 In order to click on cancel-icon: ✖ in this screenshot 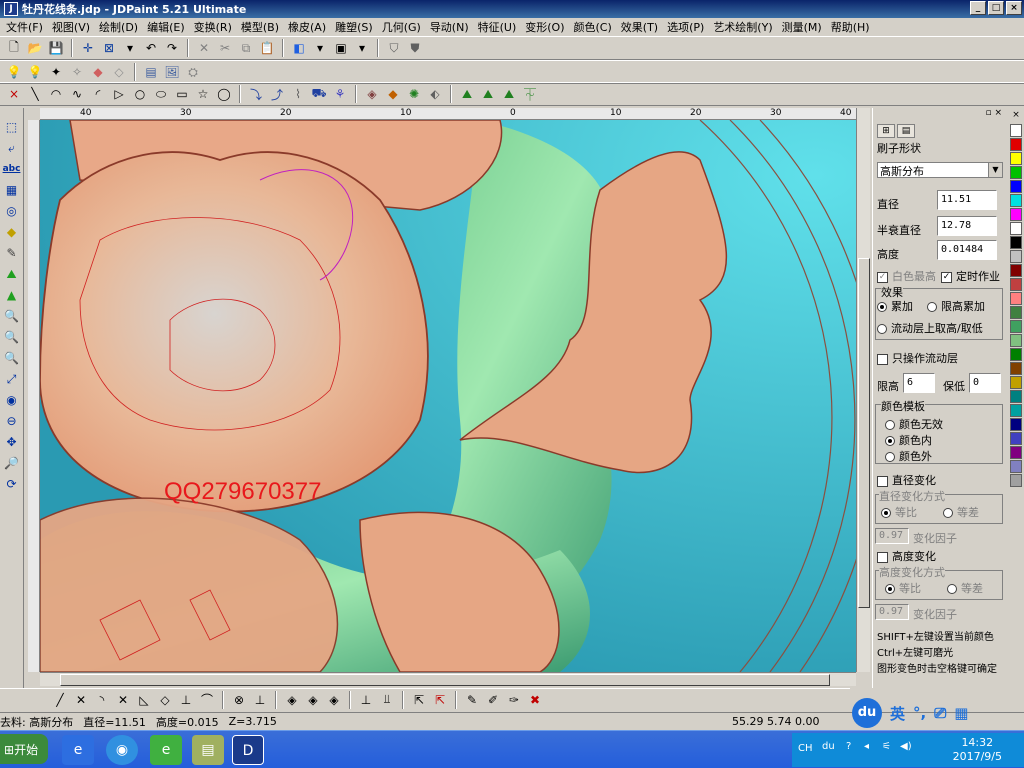, I will do `click(535, 700)`.